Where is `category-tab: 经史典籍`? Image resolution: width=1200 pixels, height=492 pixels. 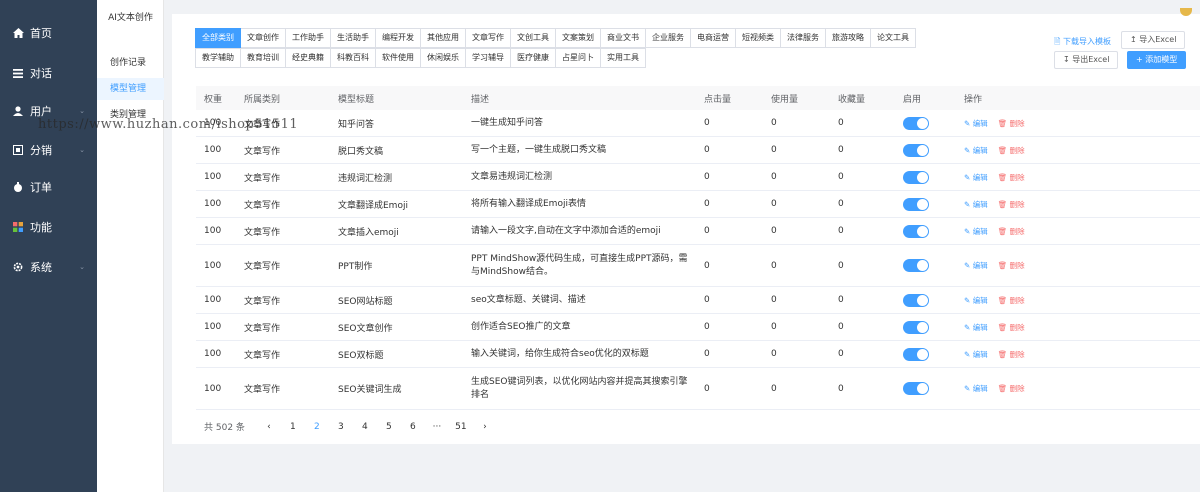 category-tab: 经史典籍 is located at coordinates (308, 58).